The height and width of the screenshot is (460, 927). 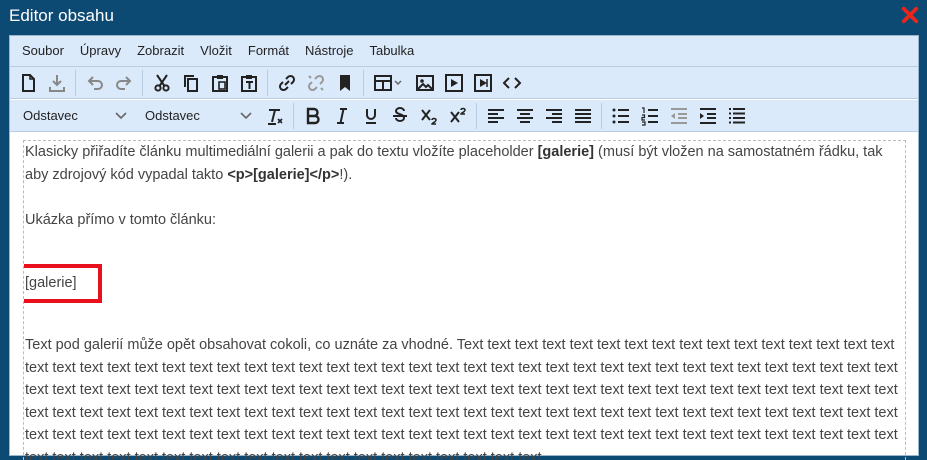 I want to click on justify-button, so click(x=582, y=116).